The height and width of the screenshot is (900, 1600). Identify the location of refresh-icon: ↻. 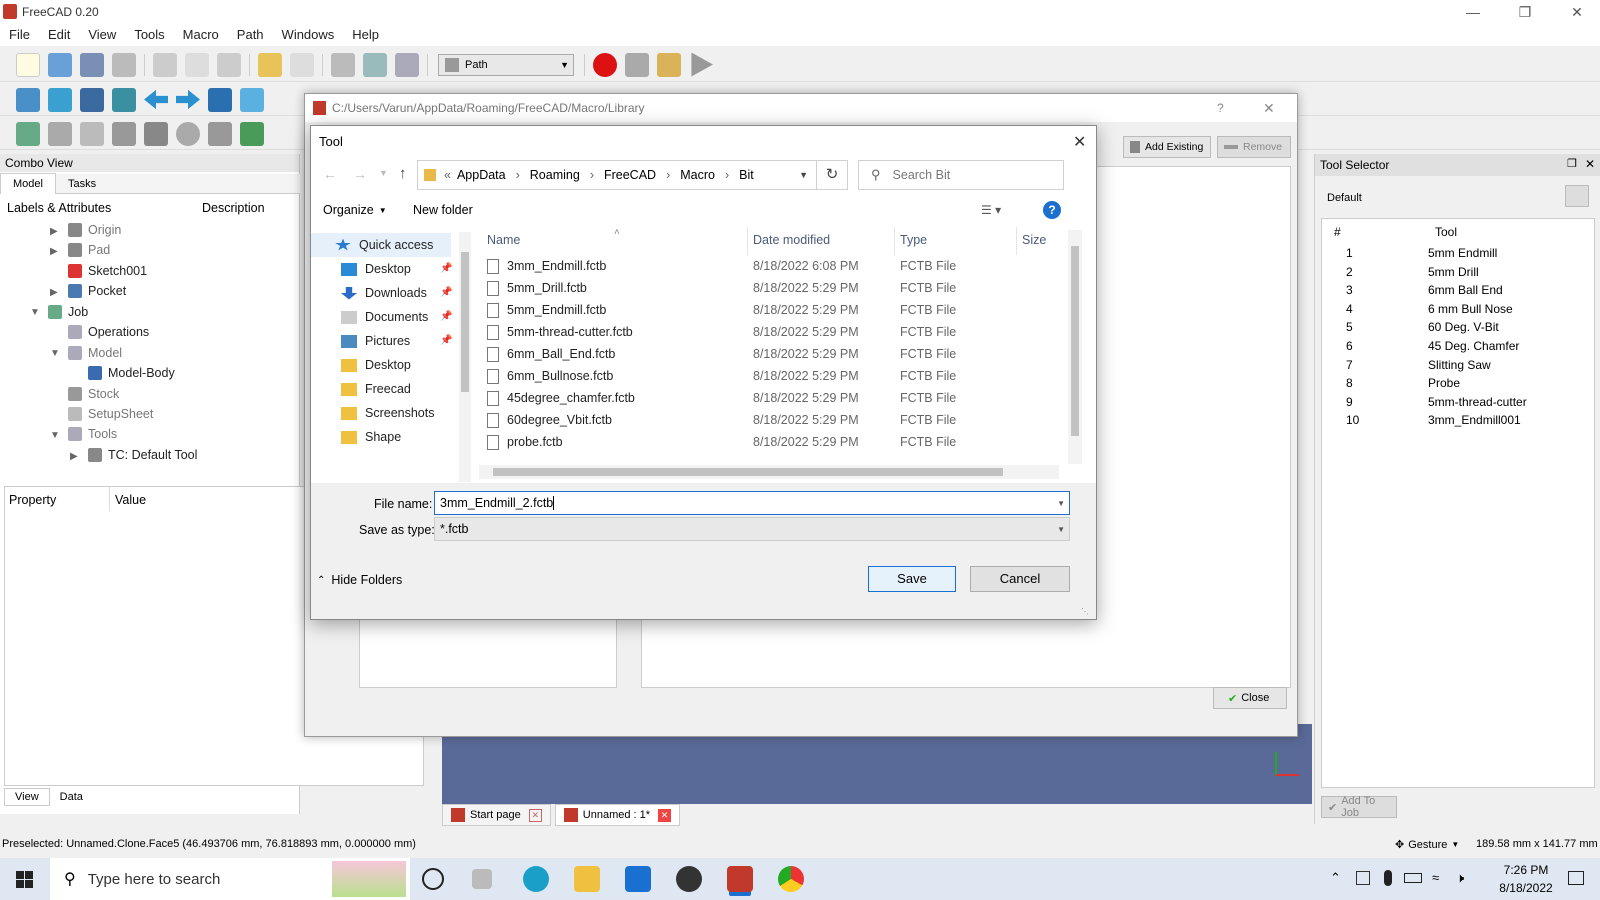
(832, 175).